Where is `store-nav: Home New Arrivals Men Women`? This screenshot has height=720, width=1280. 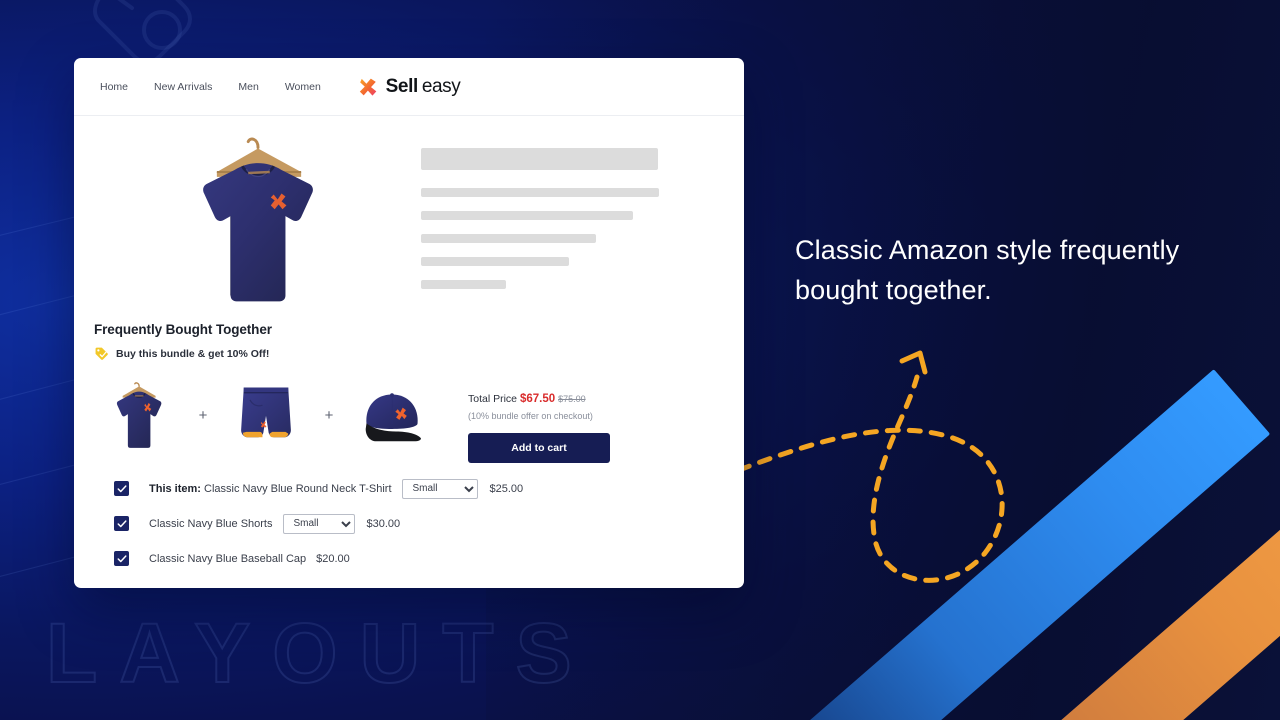 store-nav: Home New Arrivals Men Women is located at coordinates (210, 87).